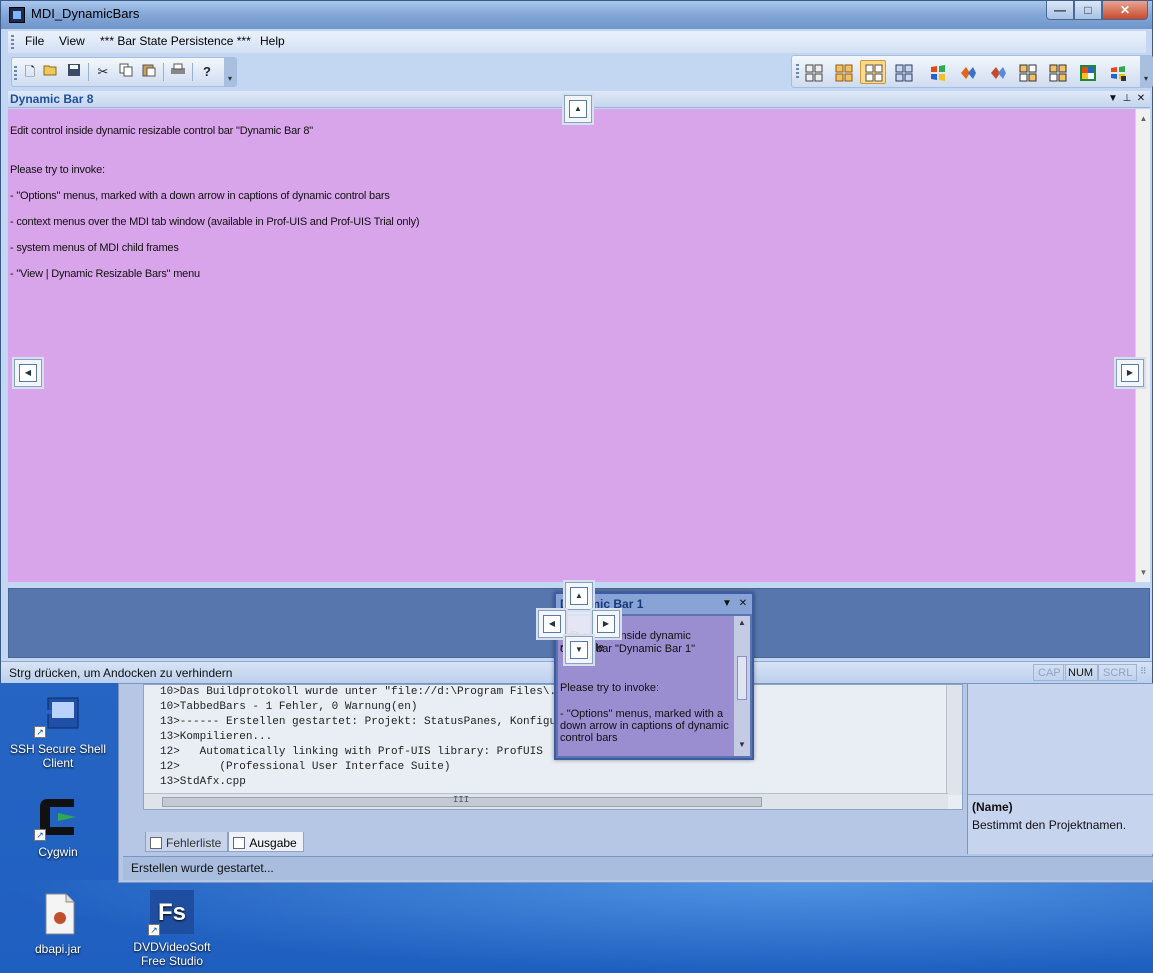  Describe the element at coordinates (149, 72) in the screenshot. I see `paste-icon` at that location.